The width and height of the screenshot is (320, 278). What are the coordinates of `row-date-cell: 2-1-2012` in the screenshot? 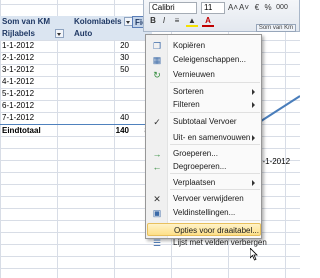 It's located at (36, 58).